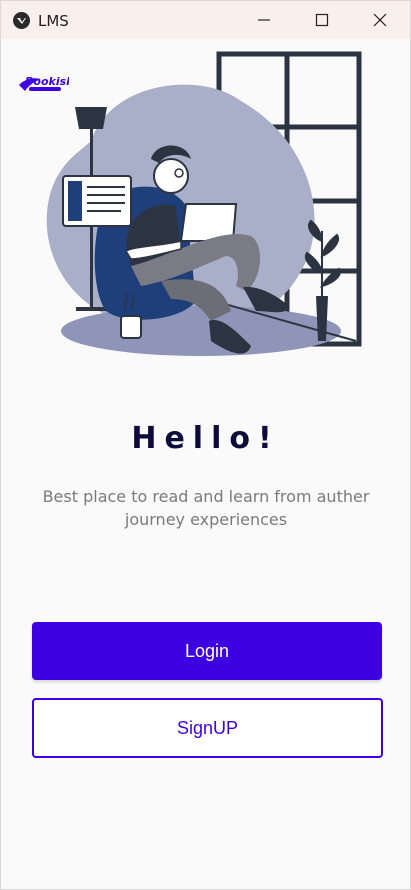  I want to click on app-icon, so click(21, 20).